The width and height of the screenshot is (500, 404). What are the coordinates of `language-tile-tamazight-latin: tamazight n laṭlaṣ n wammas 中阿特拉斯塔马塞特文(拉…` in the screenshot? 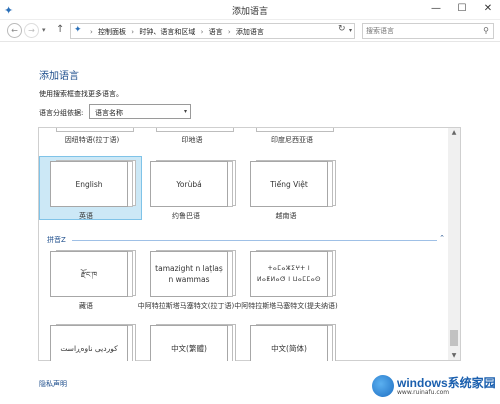 It's located at (187, 277).